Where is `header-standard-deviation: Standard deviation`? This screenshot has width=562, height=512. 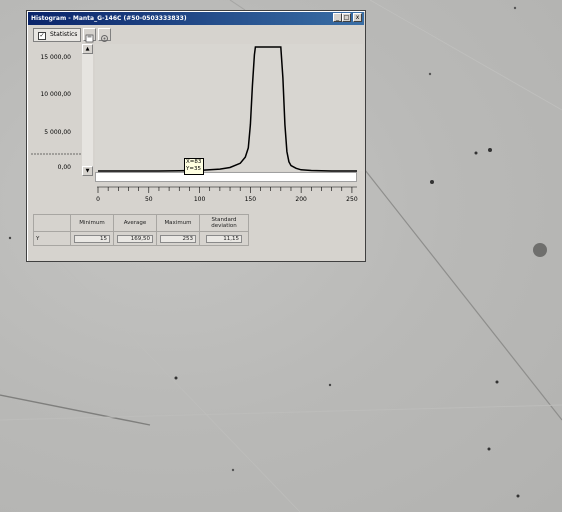 header-standard-deviation: Standard deviation is located at coordinates (224, 223).